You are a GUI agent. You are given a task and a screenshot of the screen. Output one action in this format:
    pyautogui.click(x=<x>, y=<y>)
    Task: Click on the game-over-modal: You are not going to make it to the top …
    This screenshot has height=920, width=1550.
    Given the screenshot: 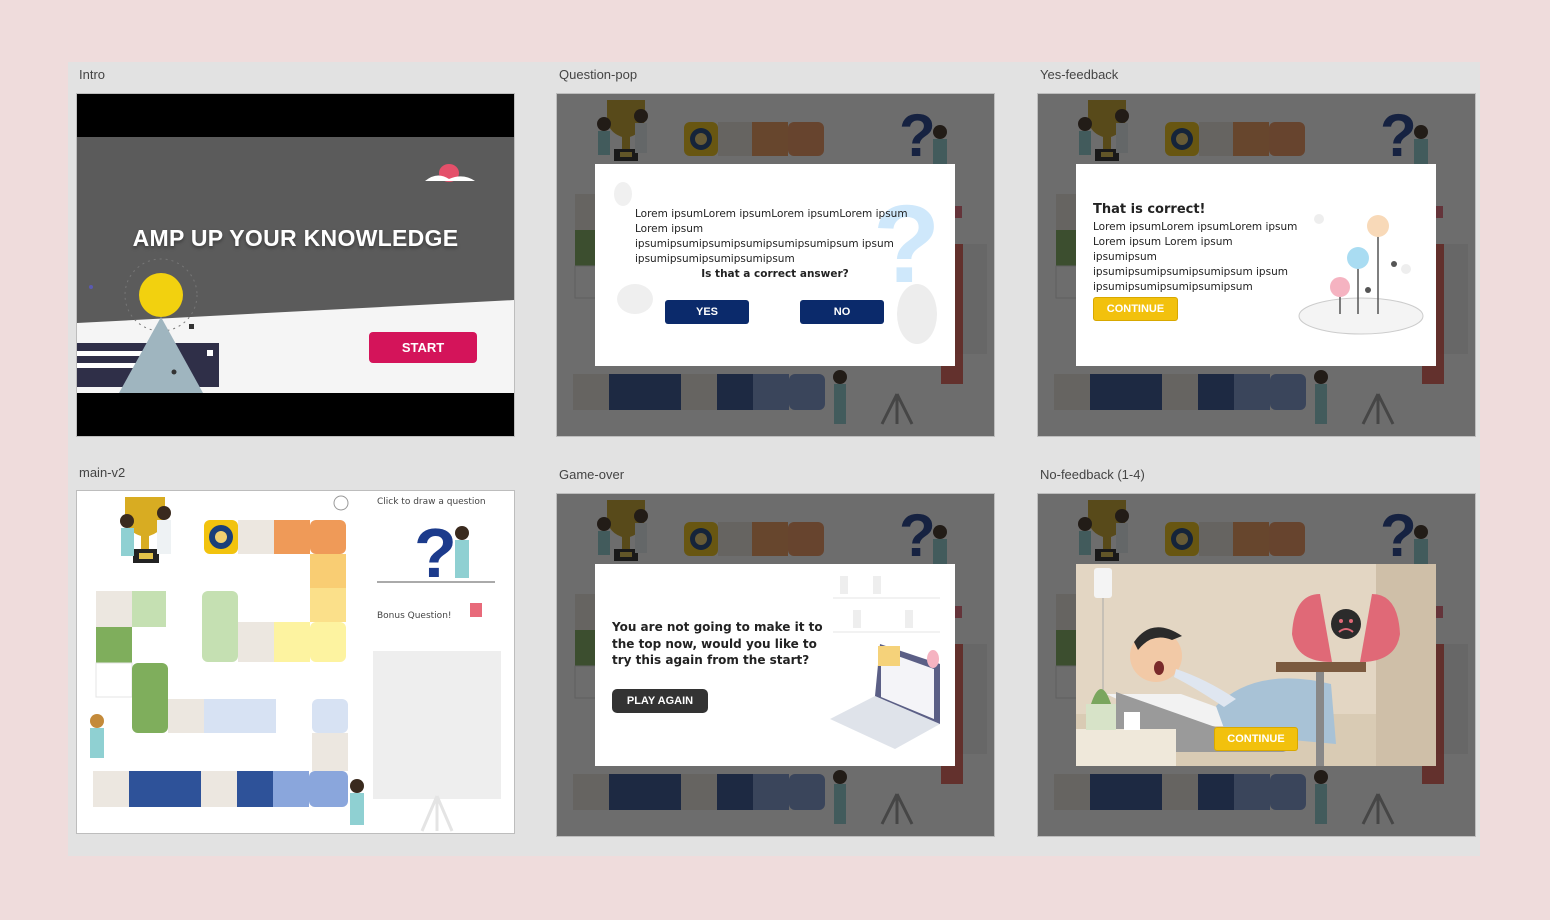 What is the action you would take?
    pyautogui.click(x=775, y=665)
    